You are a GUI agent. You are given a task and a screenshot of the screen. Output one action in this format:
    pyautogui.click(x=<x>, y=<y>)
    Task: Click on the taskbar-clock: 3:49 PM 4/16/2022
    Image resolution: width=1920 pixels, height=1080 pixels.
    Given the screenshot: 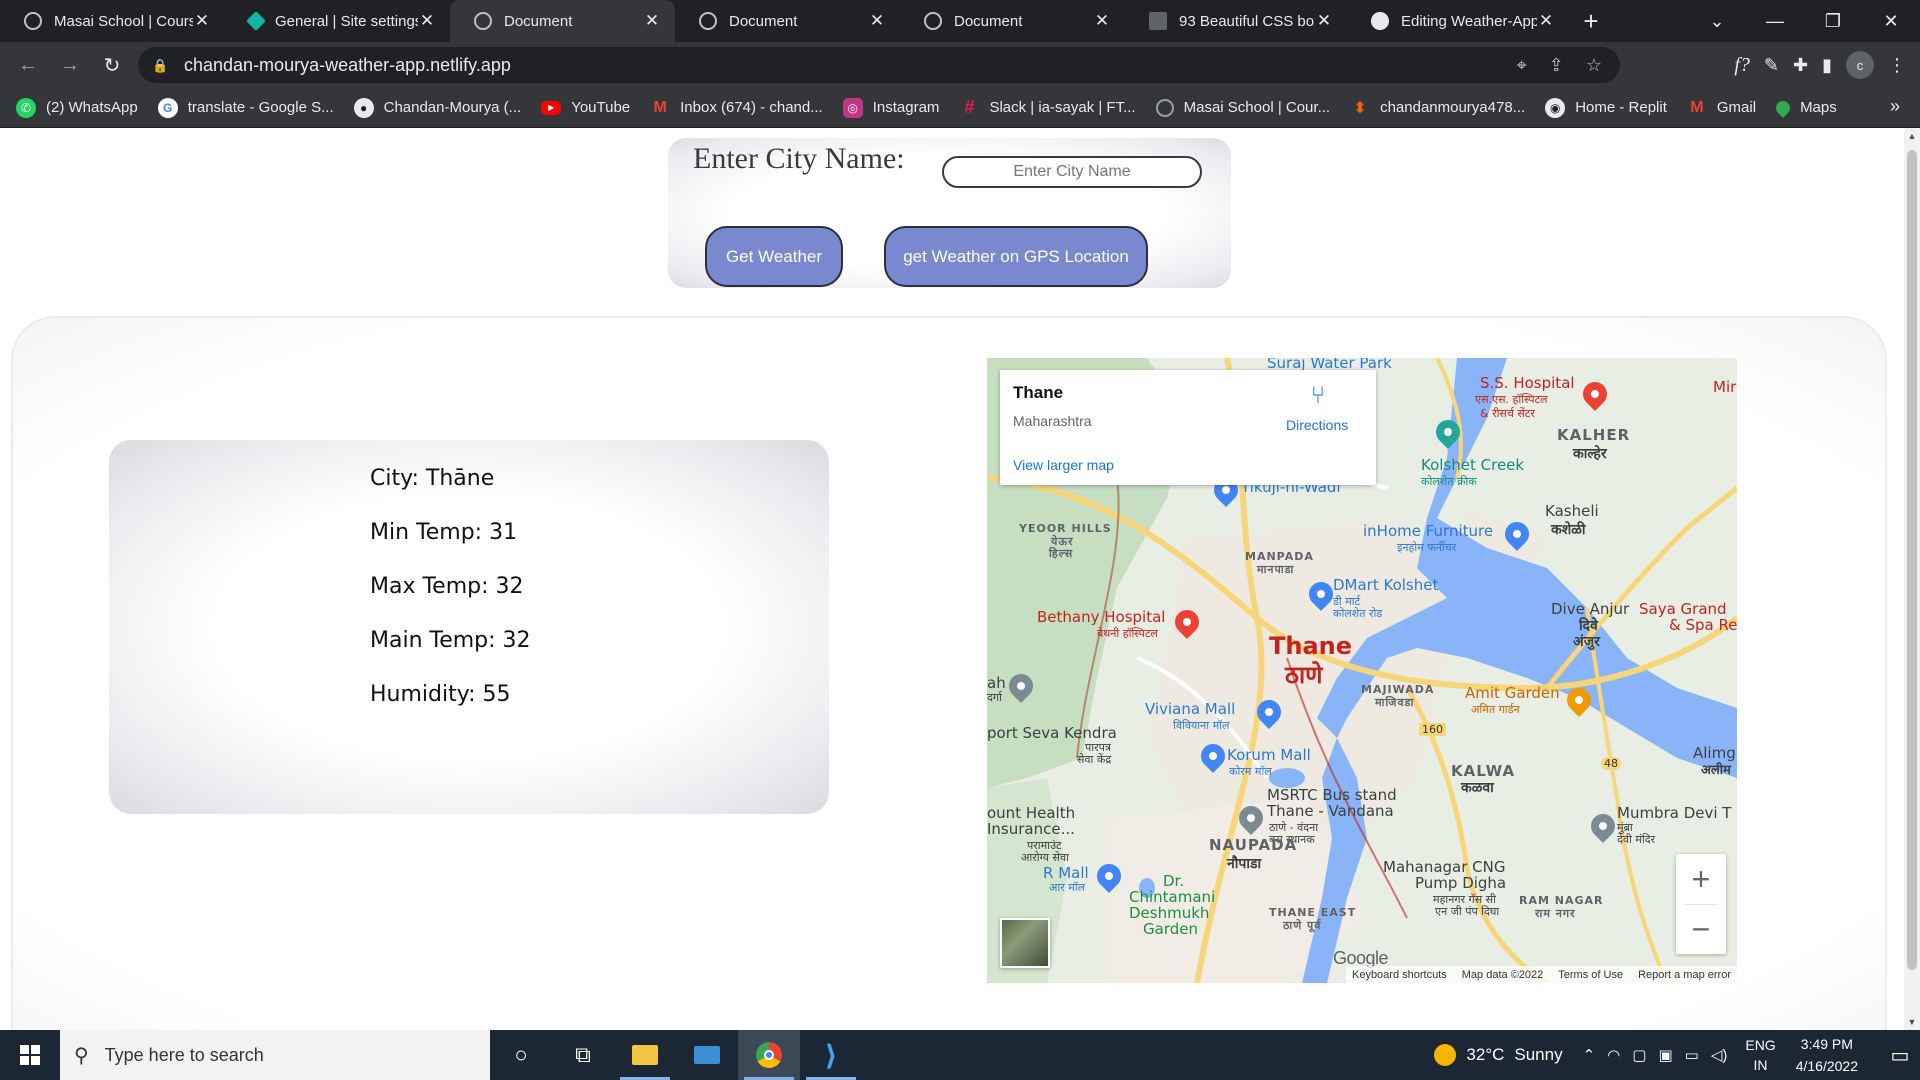 What is the action you would take?
    pyautogui.click(x=1827, y=1055)
    